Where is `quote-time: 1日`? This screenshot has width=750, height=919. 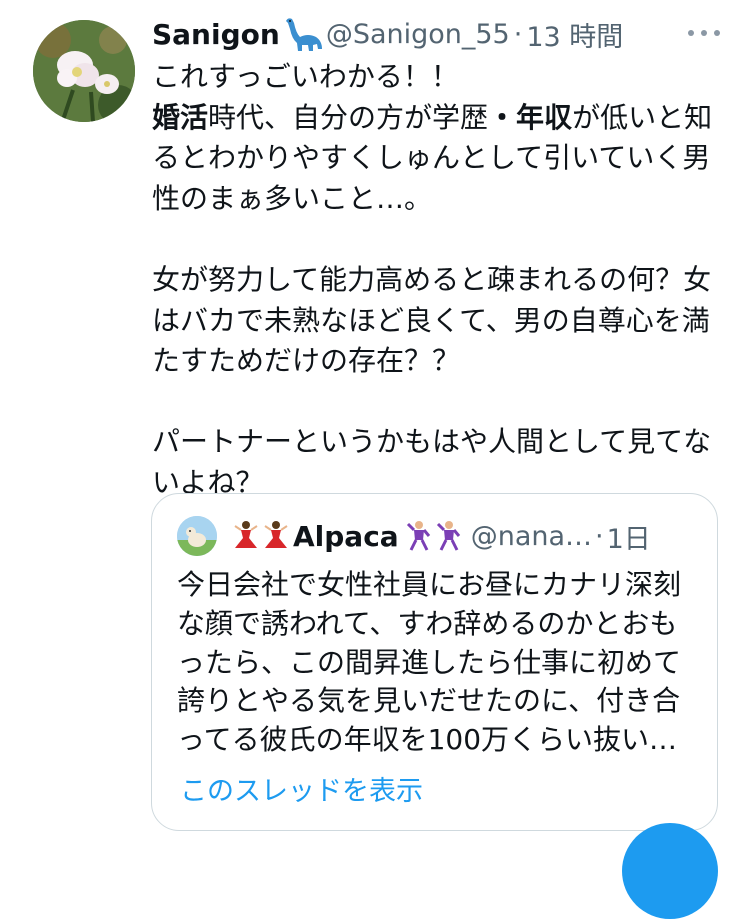
quote-time: 1日 is located at coordinates (629, 536).